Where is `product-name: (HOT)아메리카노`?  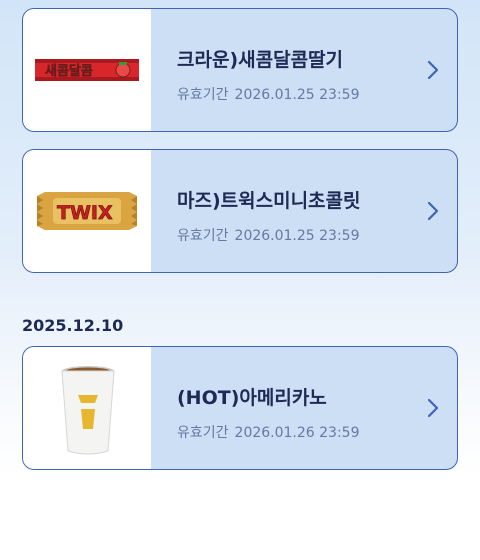
product-name: (HOT)아메리카노 is located at coordinates (252, 398).